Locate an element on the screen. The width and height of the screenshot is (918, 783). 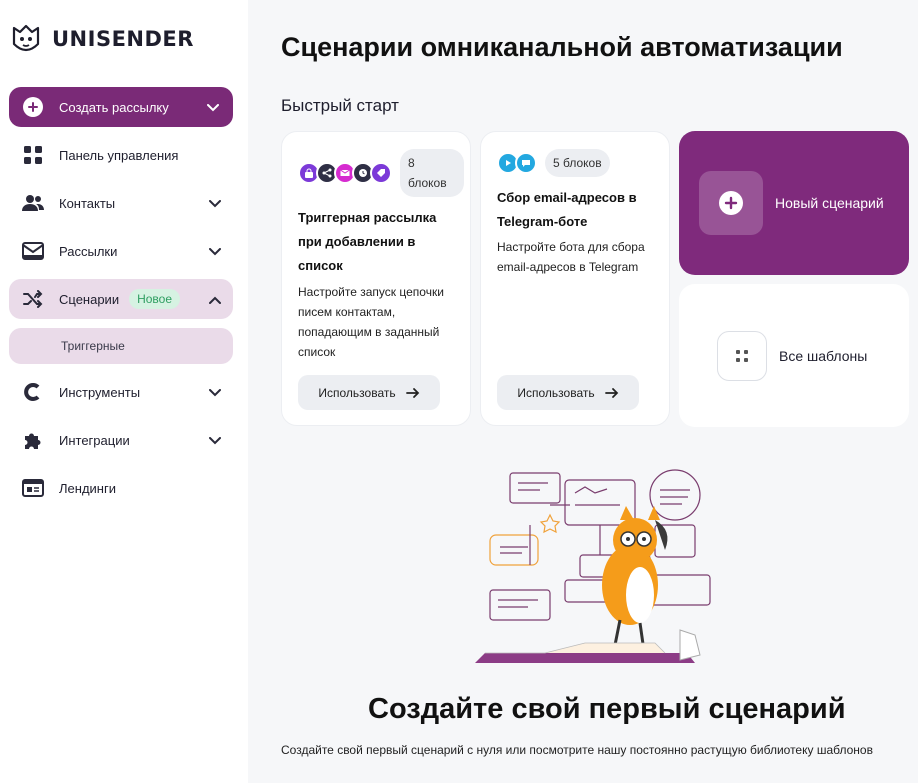
sidebar-item-tools: Инструменты is located at coordinates (121, 392).